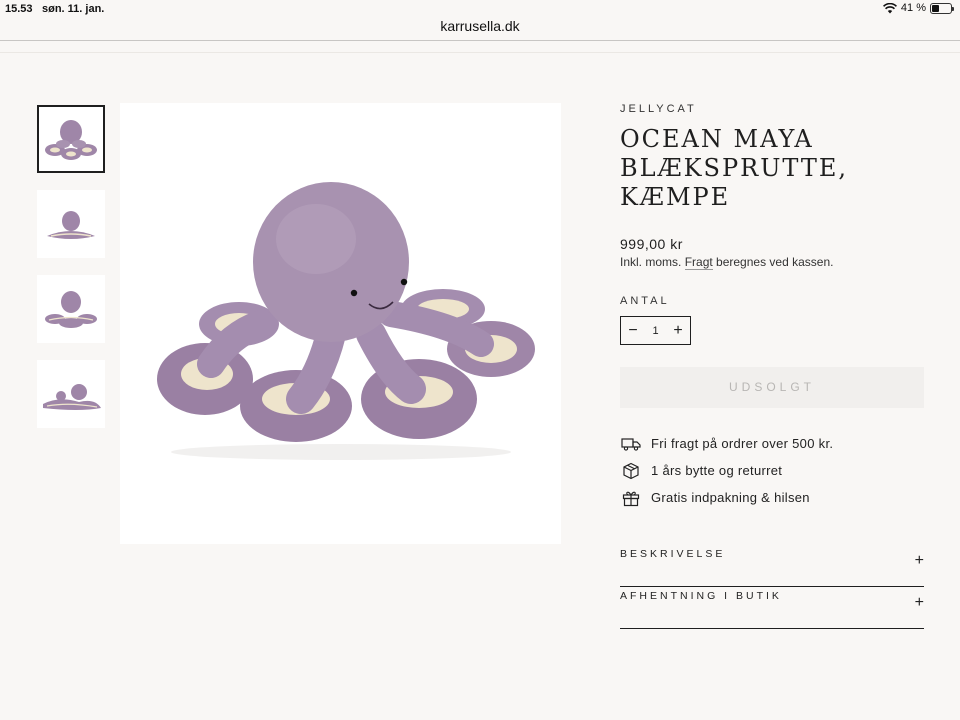 The height and width of the screenshot is (720, 960). I want to click on tax-note: Inkl. moms. Fragt beregnes ved kassen., so click(772, 262).